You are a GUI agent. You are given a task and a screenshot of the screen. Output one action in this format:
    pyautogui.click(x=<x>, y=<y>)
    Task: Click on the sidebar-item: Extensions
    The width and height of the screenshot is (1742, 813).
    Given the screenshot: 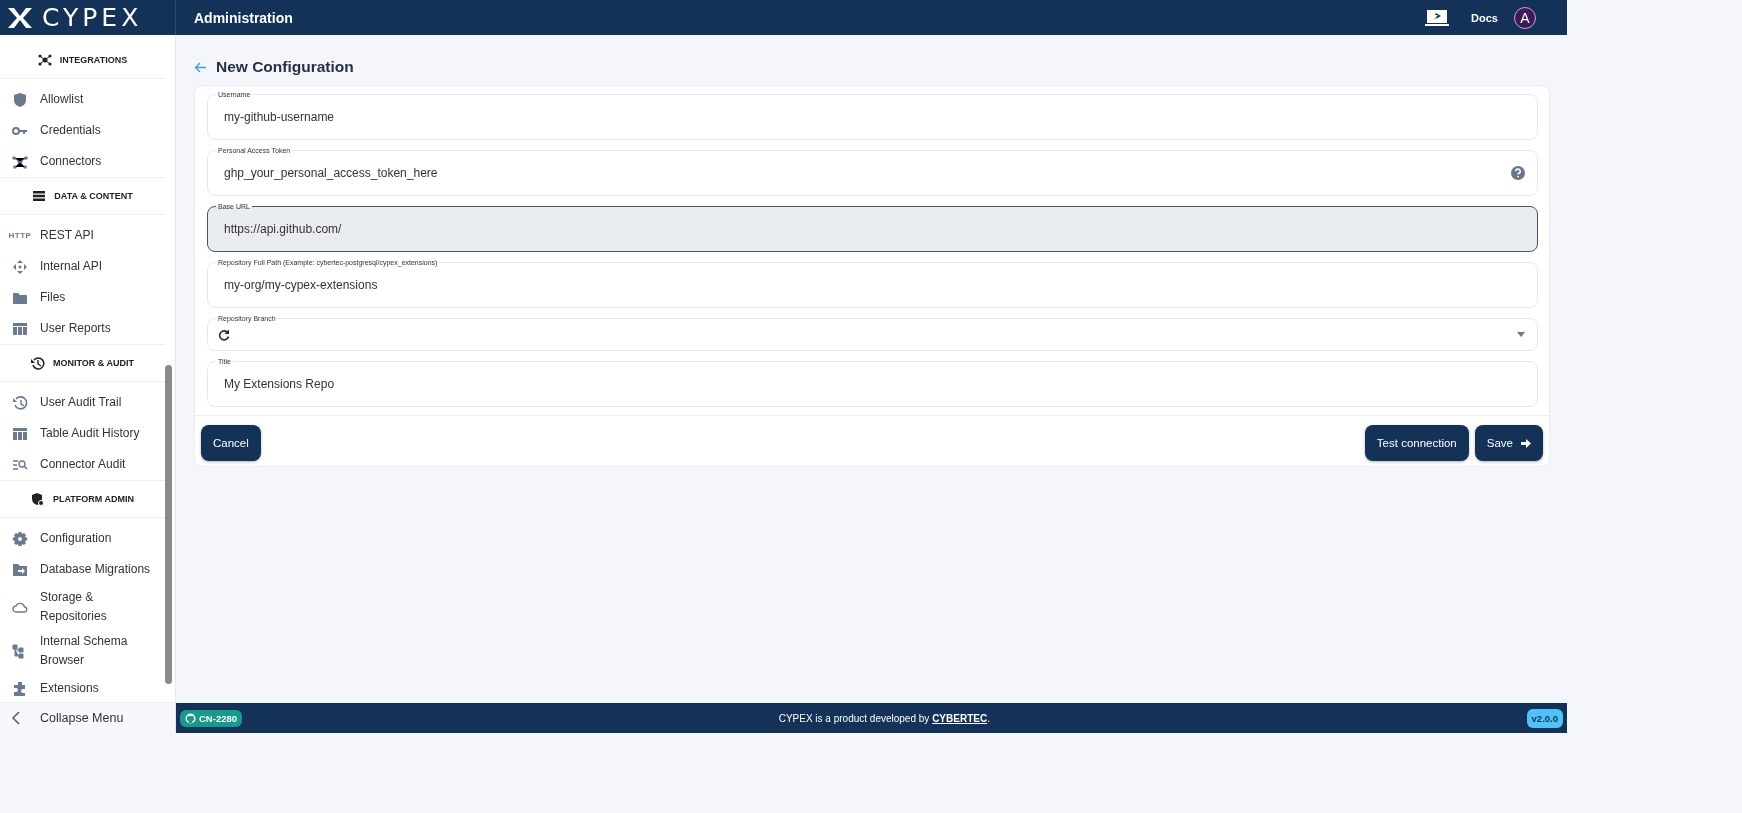 What is the action you would take?
    pyautogui.click(x=82, y=687)
    